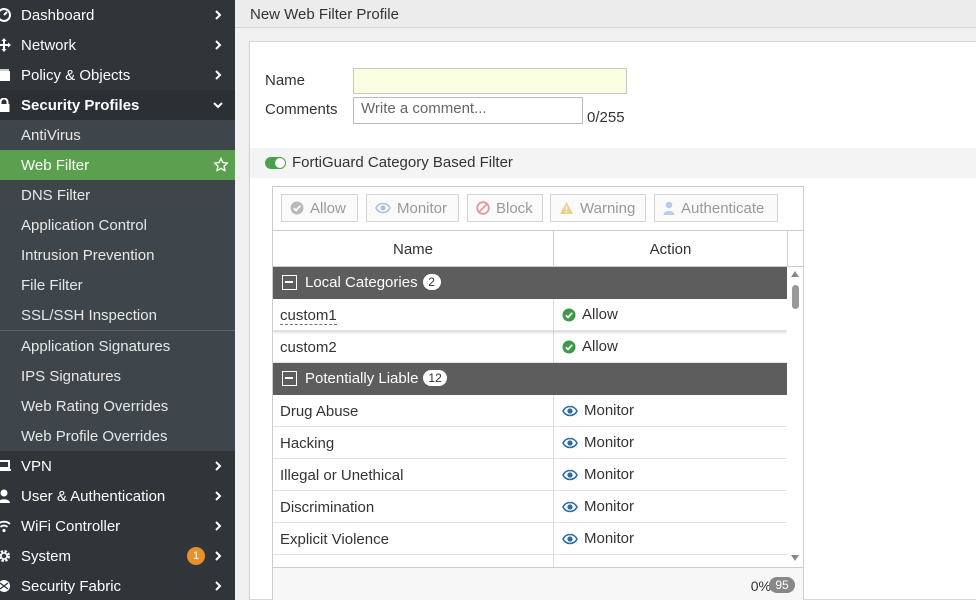 The image size is (976, 600). I want to click on nav-user-auth-label: User & Authentication, so click(93, 496).